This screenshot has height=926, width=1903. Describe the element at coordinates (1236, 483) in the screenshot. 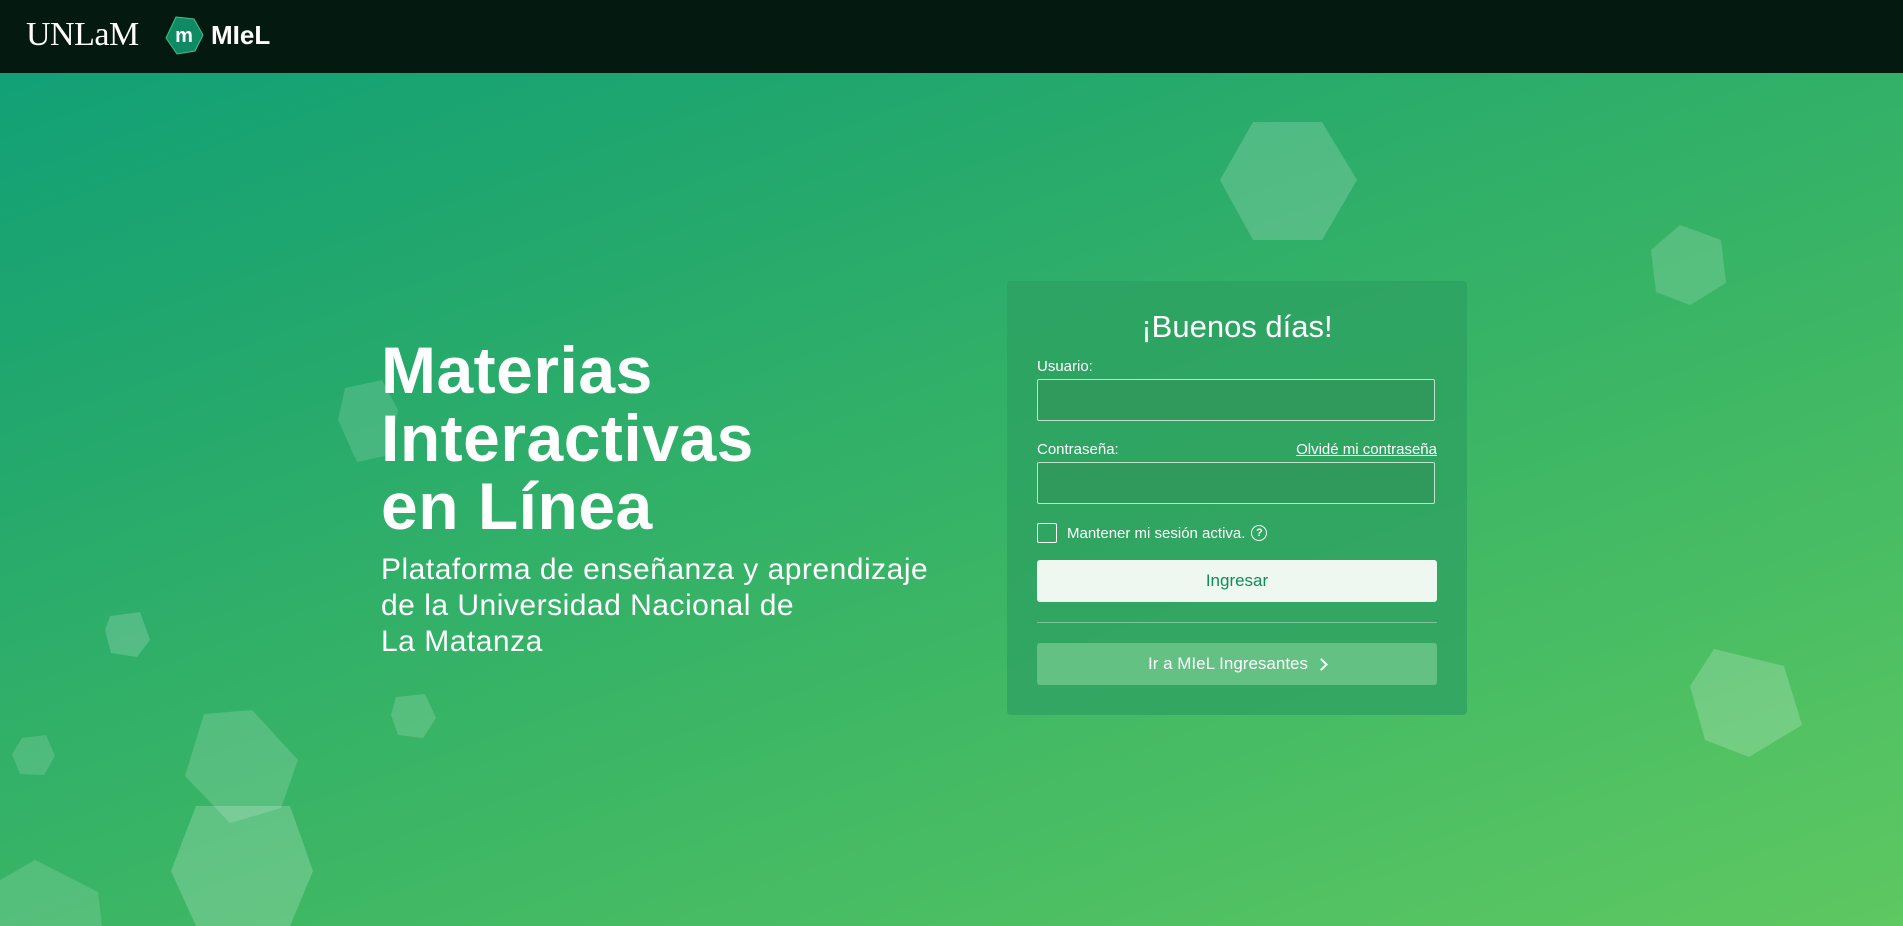

I see `password-input` at that location.